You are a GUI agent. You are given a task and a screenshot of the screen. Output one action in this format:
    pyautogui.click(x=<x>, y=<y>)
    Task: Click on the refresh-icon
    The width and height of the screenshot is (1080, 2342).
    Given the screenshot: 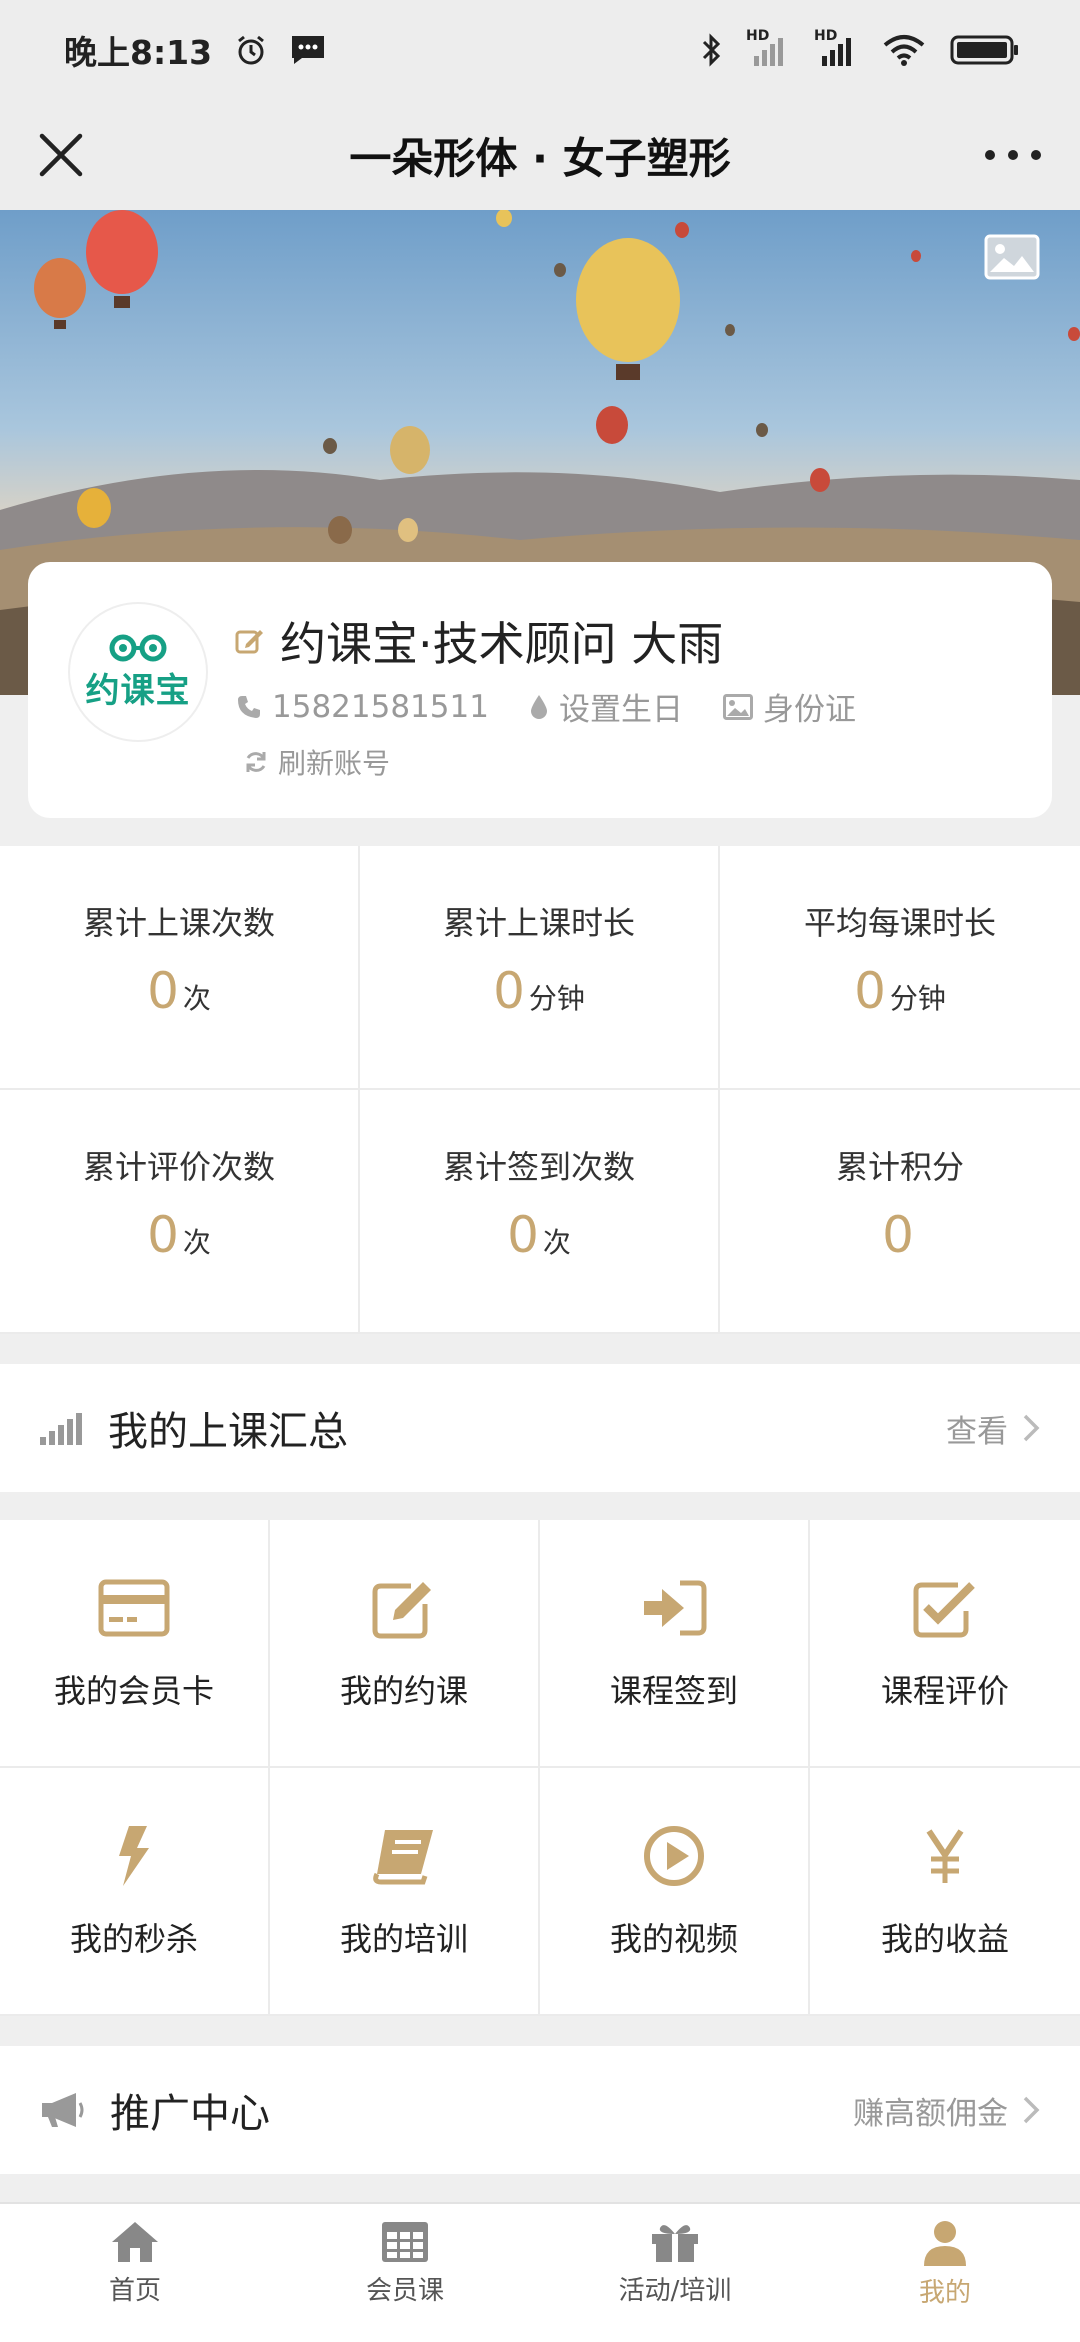 What is the action you would take?
    pyautogui.click(x=256, y=762)
    